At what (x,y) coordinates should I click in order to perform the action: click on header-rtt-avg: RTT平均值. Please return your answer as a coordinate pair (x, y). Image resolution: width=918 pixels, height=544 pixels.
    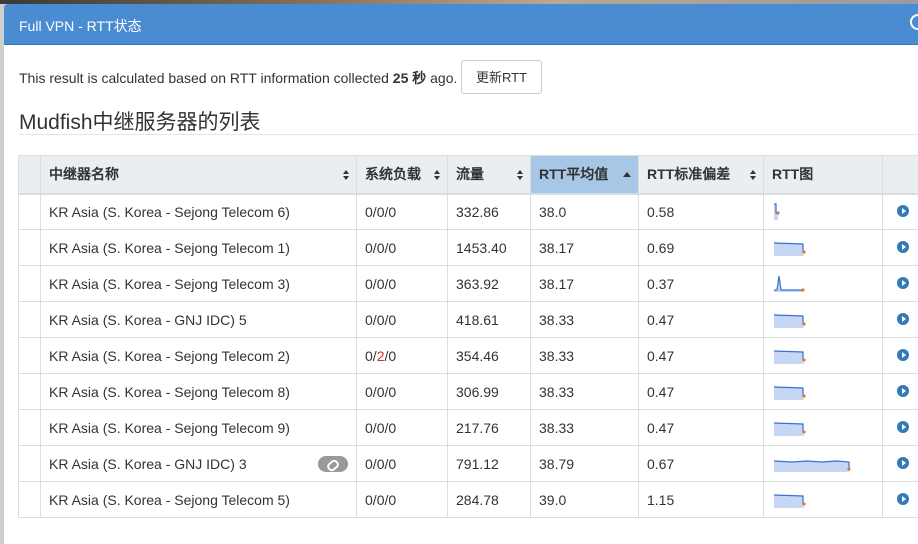
    Looking at the image, I should click on (585, 175).